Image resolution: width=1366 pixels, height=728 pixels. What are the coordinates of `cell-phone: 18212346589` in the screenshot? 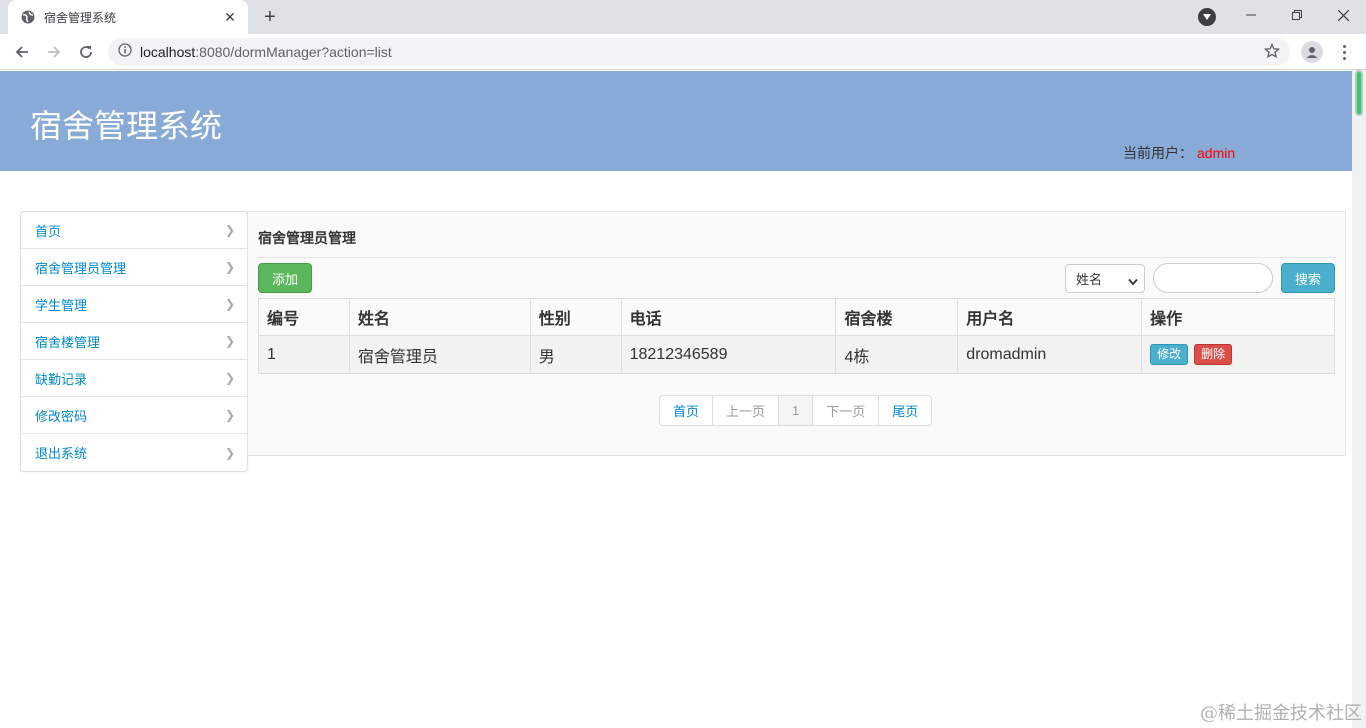 It's located at (728, 354).